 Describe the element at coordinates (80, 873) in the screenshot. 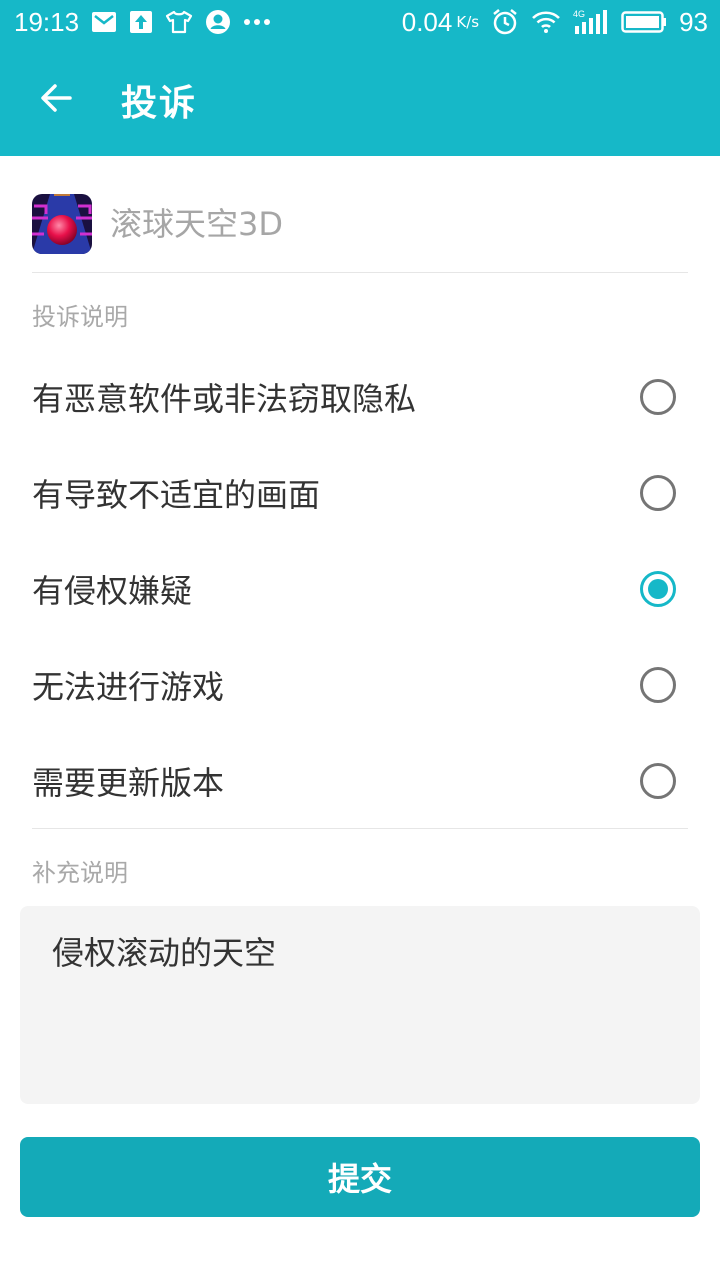

I see `supplement-section-label: 补充说明` at that location.